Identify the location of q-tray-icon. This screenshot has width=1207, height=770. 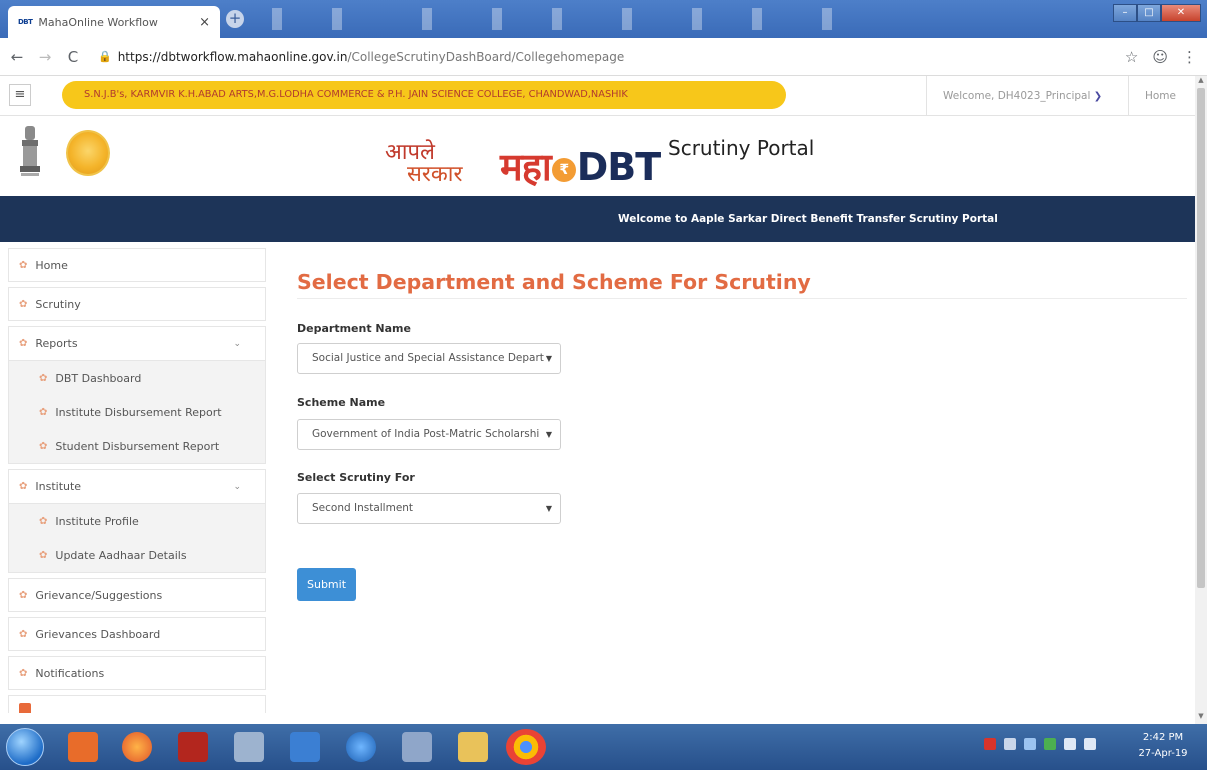
(1050, 744).